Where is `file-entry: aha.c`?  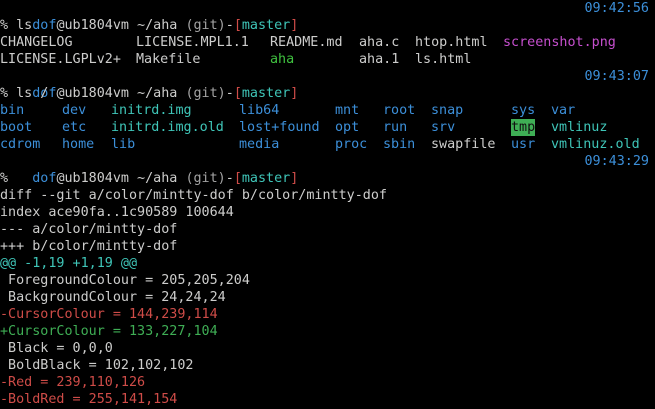
file-entry: aha.c is located at coordinates (379, 42).